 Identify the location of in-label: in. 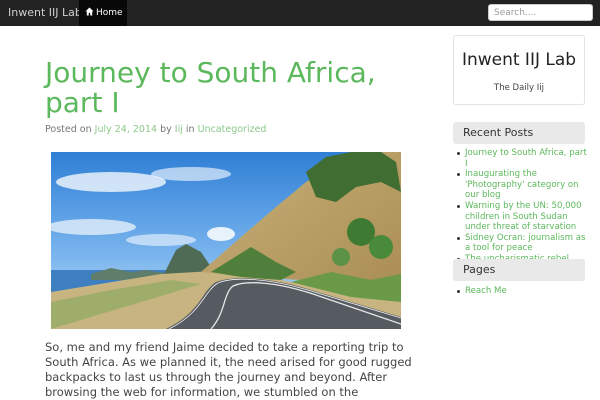
(190, 129).